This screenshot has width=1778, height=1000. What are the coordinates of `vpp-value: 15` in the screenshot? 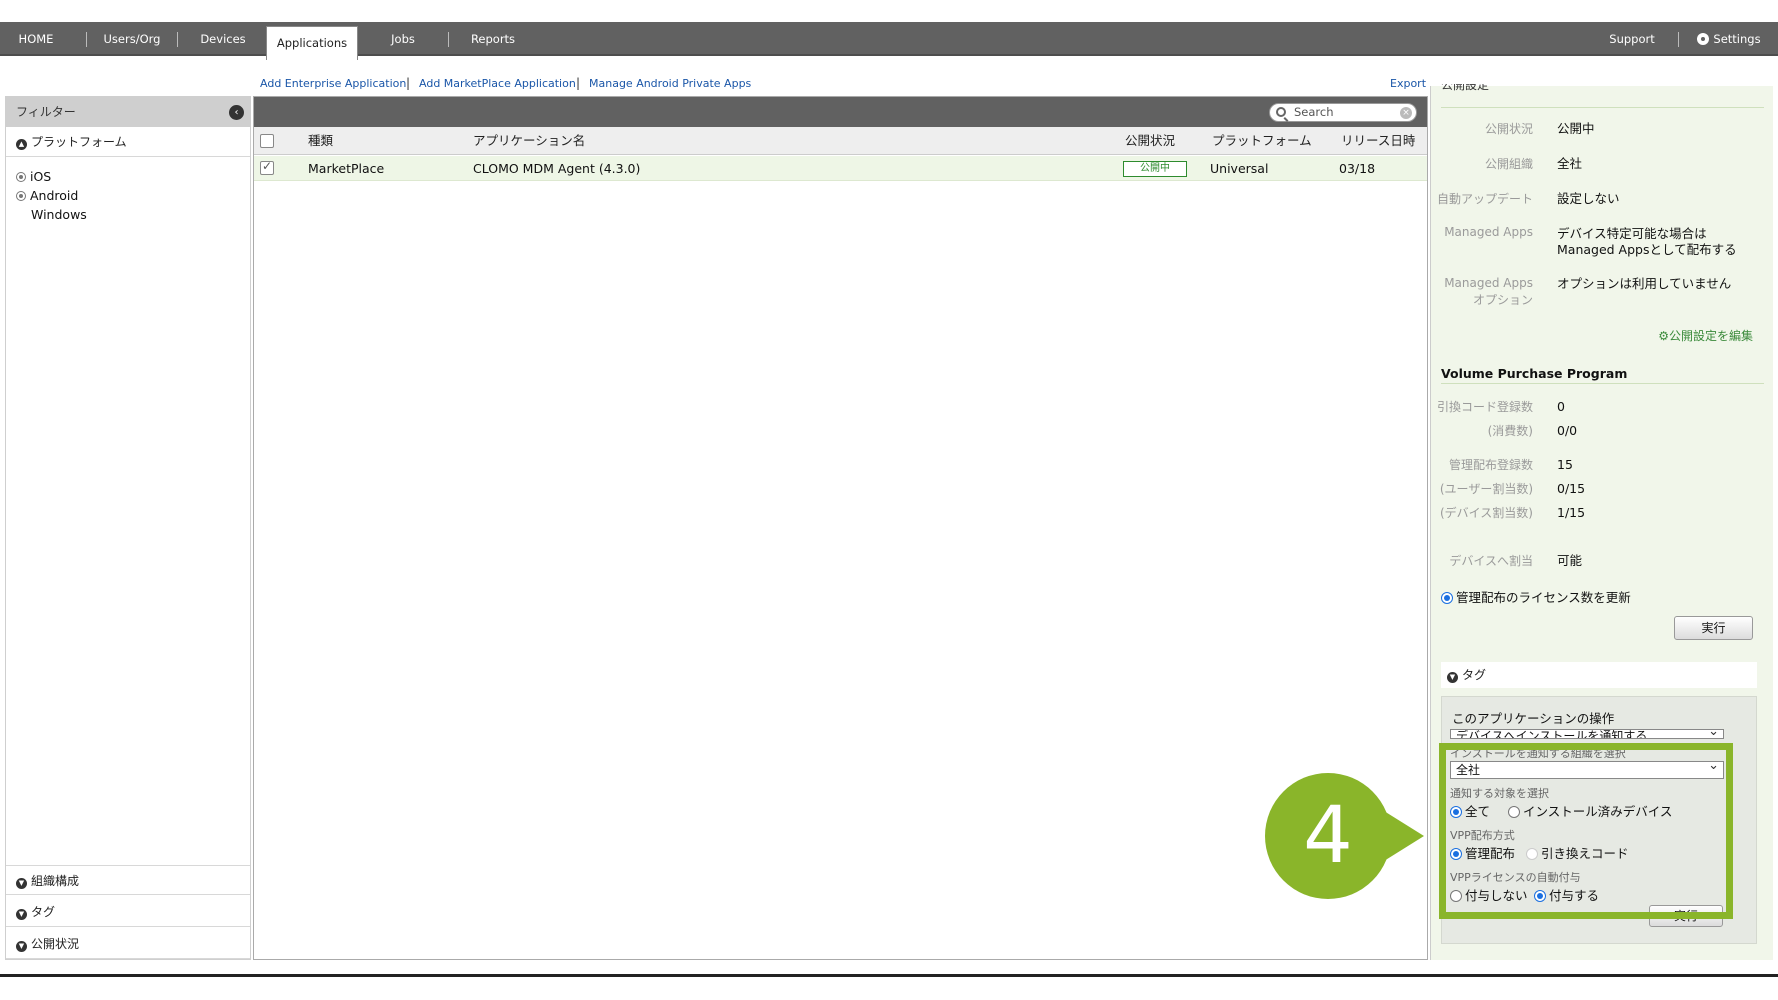 It's located at (1565, 464).